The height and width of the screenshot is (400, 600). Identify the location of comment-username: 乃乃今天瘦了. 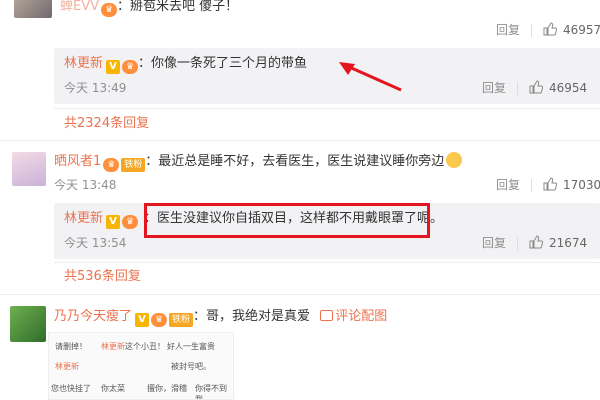
(93, 316).